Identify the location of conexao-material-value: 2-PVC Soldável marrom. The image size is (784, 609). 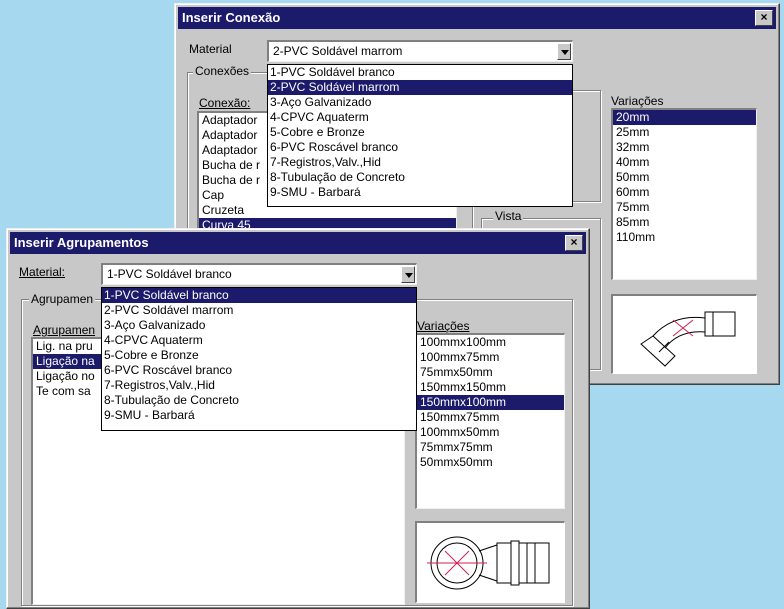
(338, 51).